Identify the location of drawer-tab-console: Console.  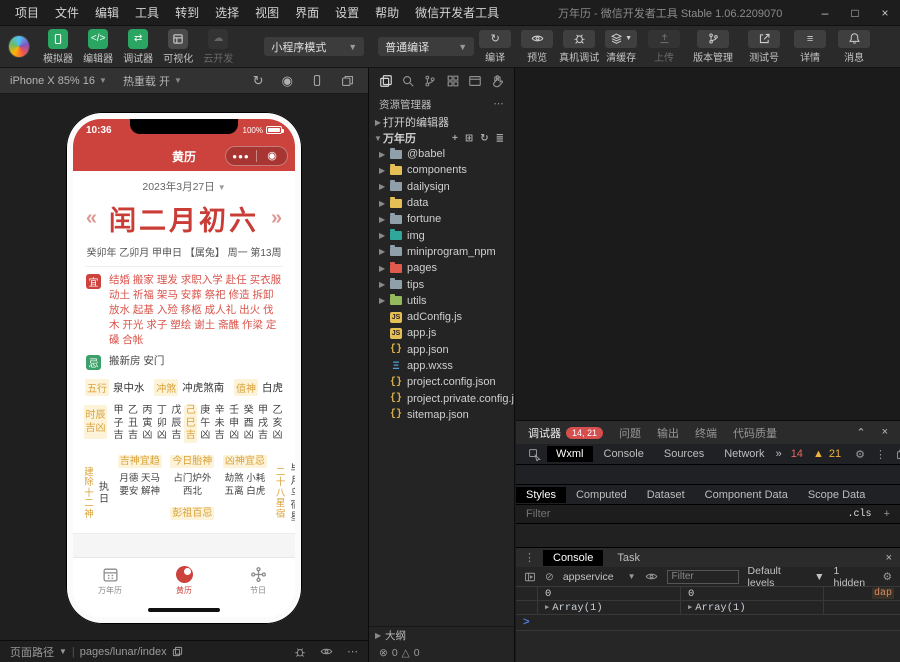
(573, 557).